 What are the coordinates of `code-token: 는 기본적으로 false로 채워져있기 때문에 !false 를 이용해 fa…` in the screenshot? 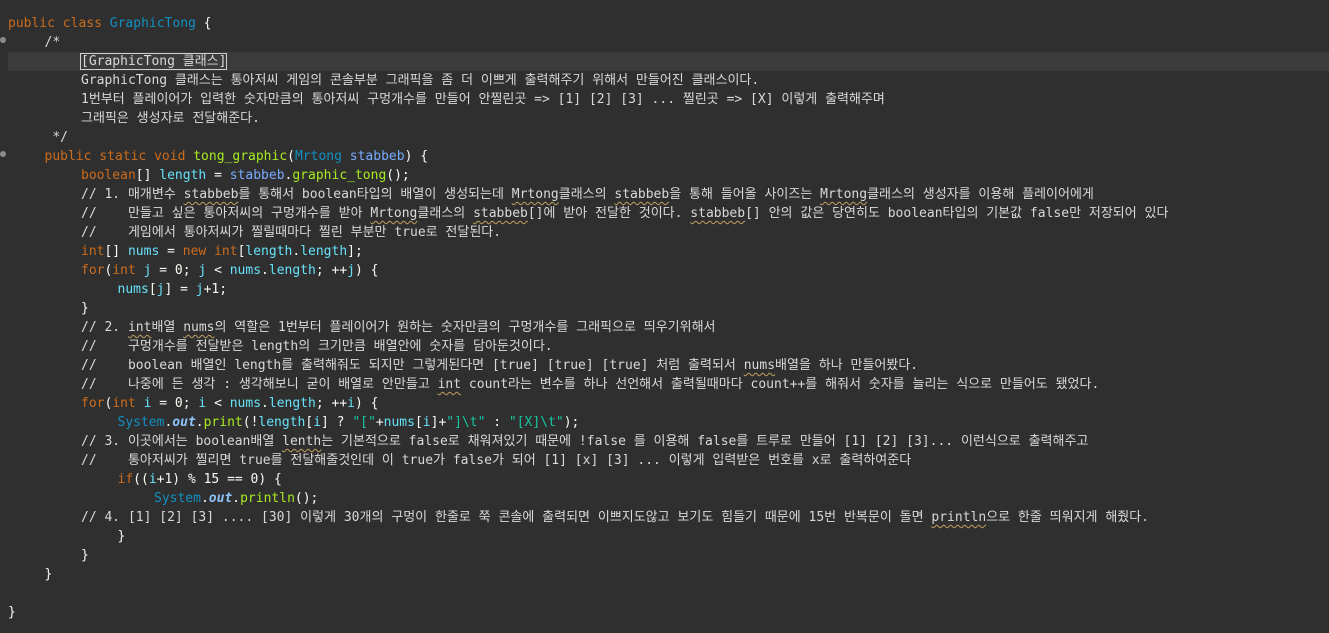 It's located at (705, 441).